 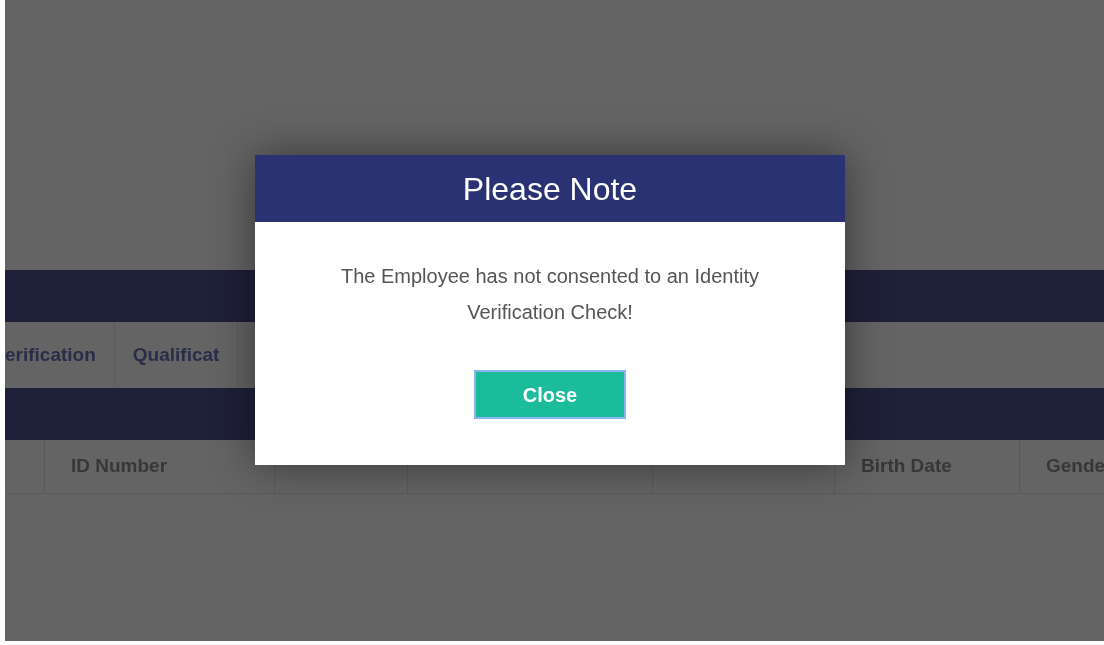 I want to click on modal-message: The Employee has not consented to an Identity Verification Check!, so click(x=549, y=294).